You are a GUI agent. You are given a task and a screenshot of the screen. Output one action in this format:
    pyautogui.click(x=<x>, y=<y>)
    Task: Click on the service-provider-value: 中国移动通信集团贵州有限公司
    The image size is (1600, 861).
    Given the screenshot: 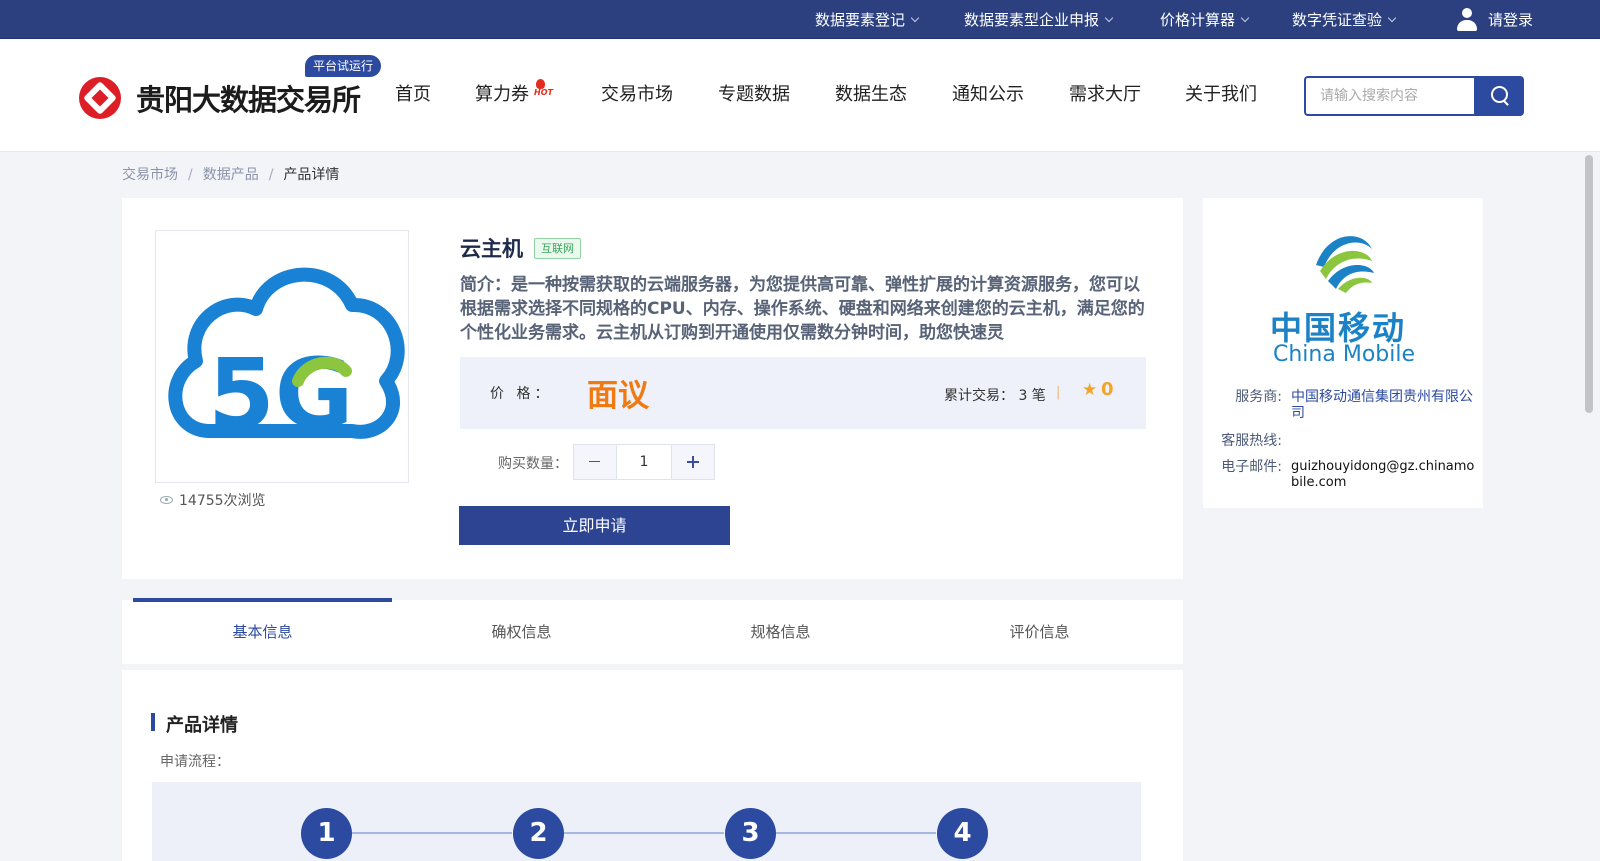 What is the action you would take?
    pyautogui.click(x=1385, y=405)
    